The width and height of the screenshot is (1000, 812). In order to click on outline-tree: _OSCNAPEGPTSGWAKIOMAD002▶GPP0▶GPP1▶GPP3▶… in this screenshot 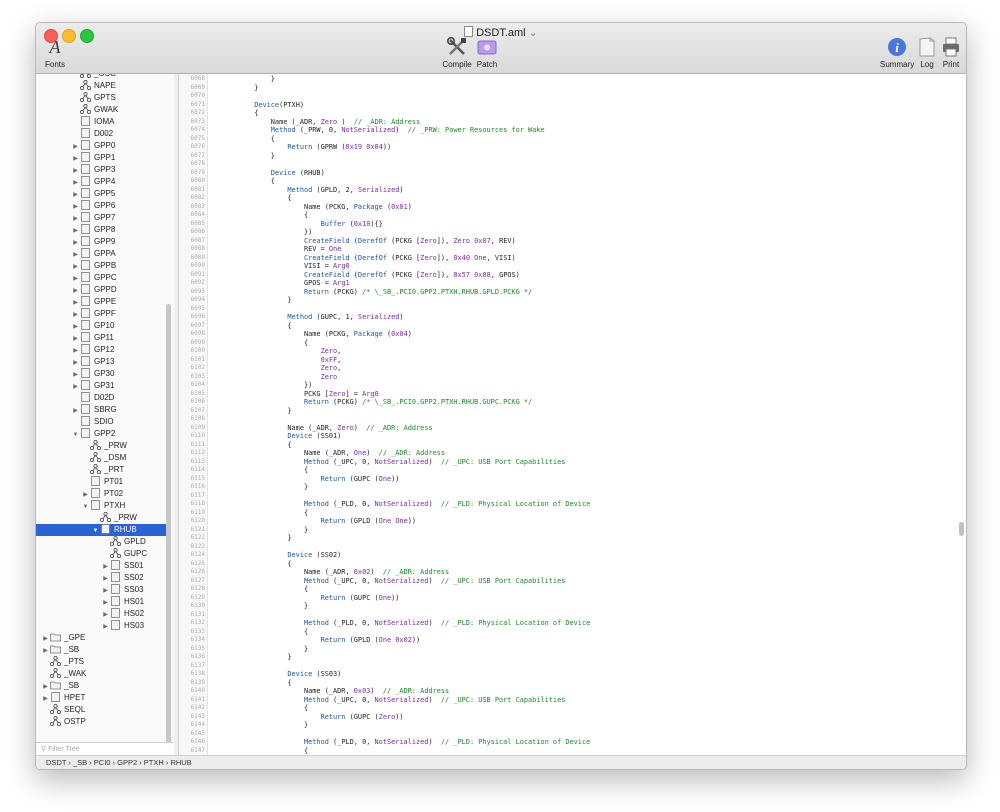, I will do `click(105, 408)`.